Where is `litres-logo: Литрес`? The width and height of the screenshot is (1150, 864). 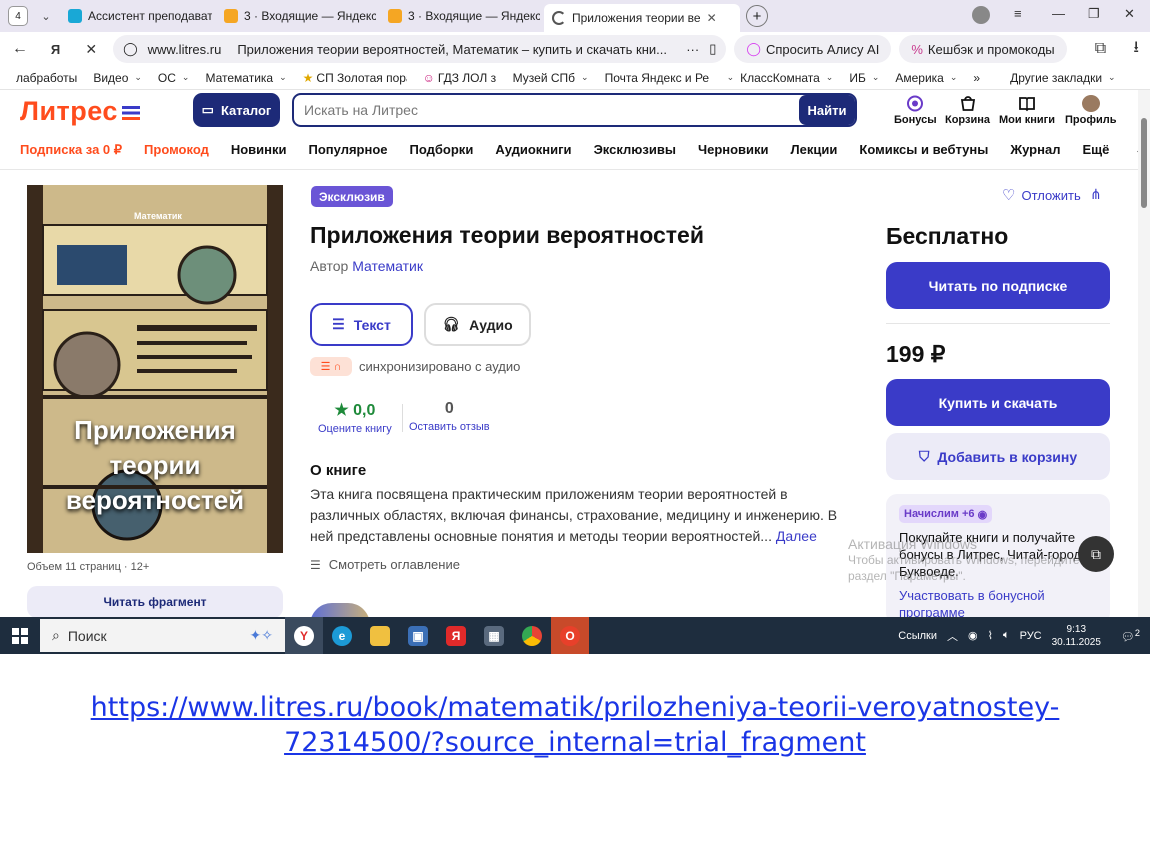
litres-logo: Литрес is located at coordinates (80, 111).